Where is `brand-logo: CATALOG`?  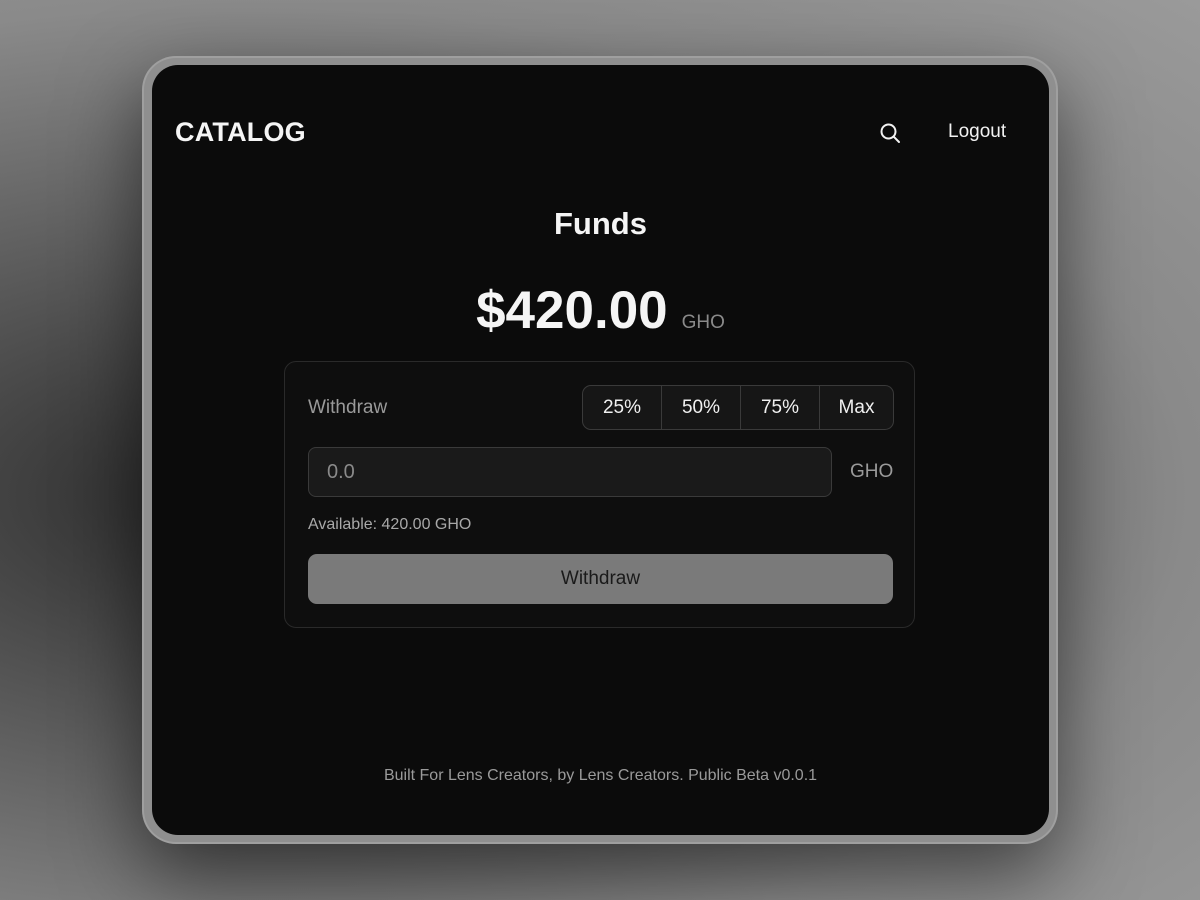 brand-logo: CATALOG is located at coordinates (240, 132).